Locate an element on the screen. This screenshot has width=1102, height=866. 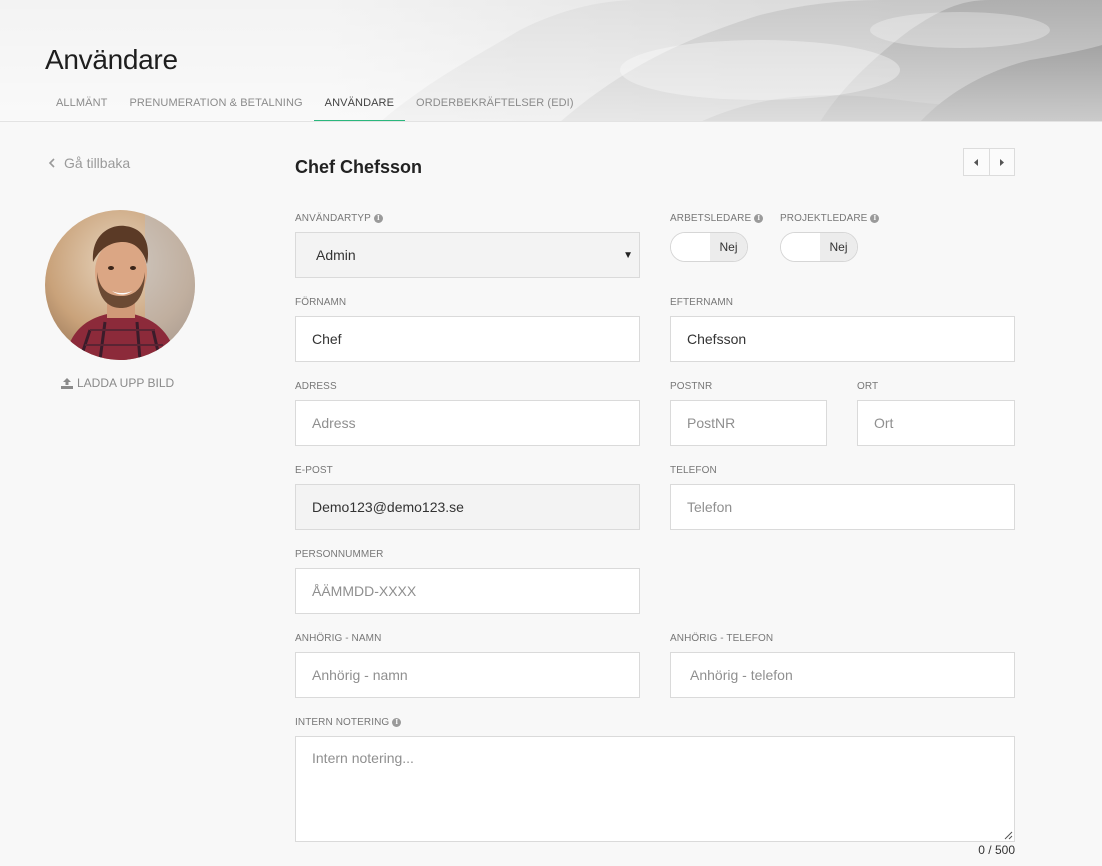
back-link: Gå tillbaka is located at coordinates (89, 163).